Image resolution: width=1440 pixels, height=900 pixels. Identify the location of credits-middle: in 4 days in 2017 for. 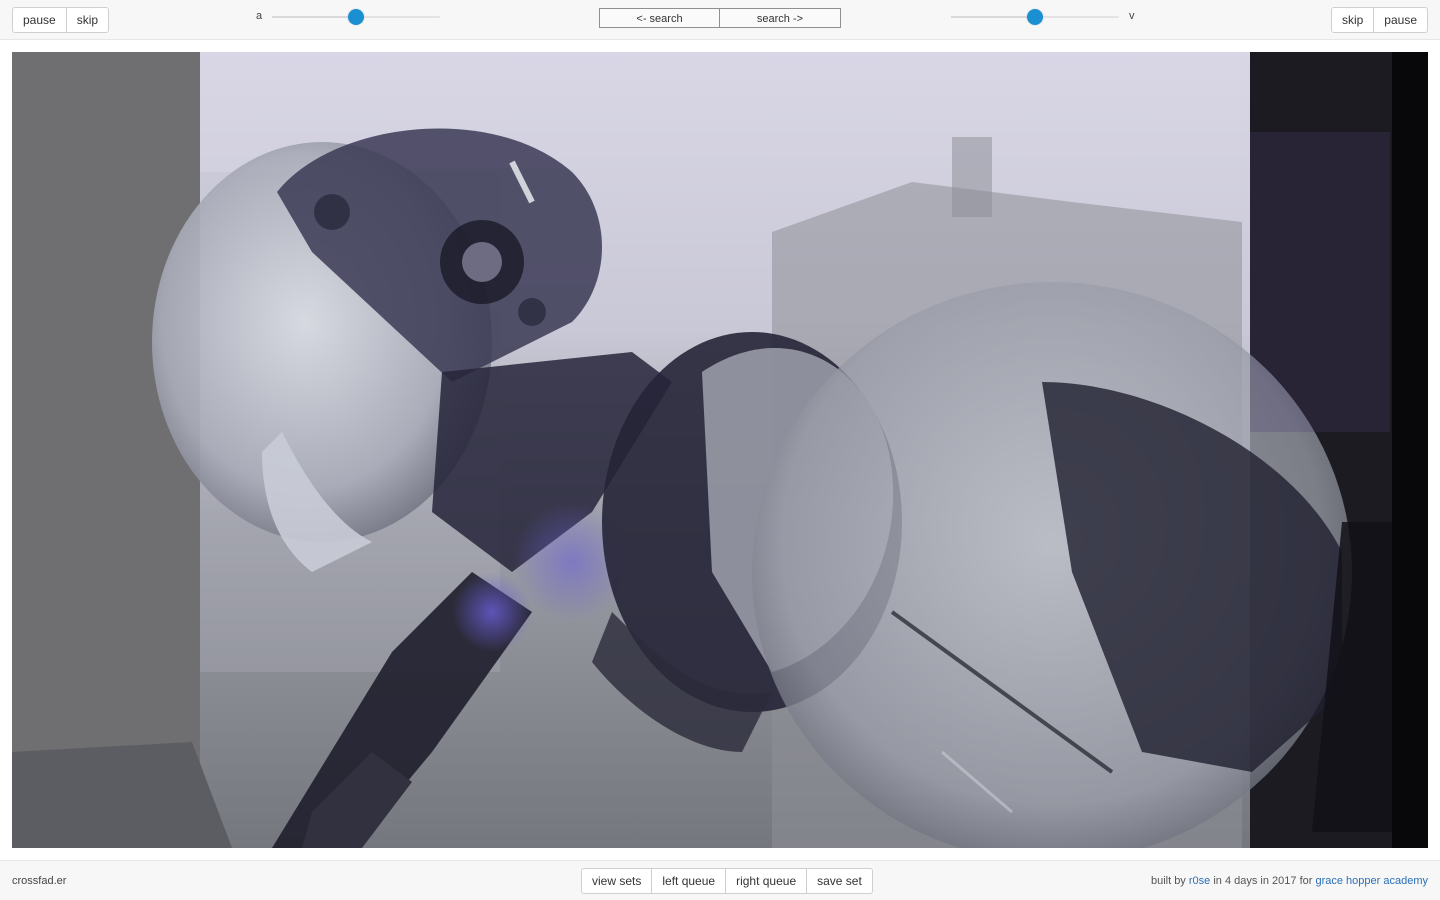
(1263, 881).